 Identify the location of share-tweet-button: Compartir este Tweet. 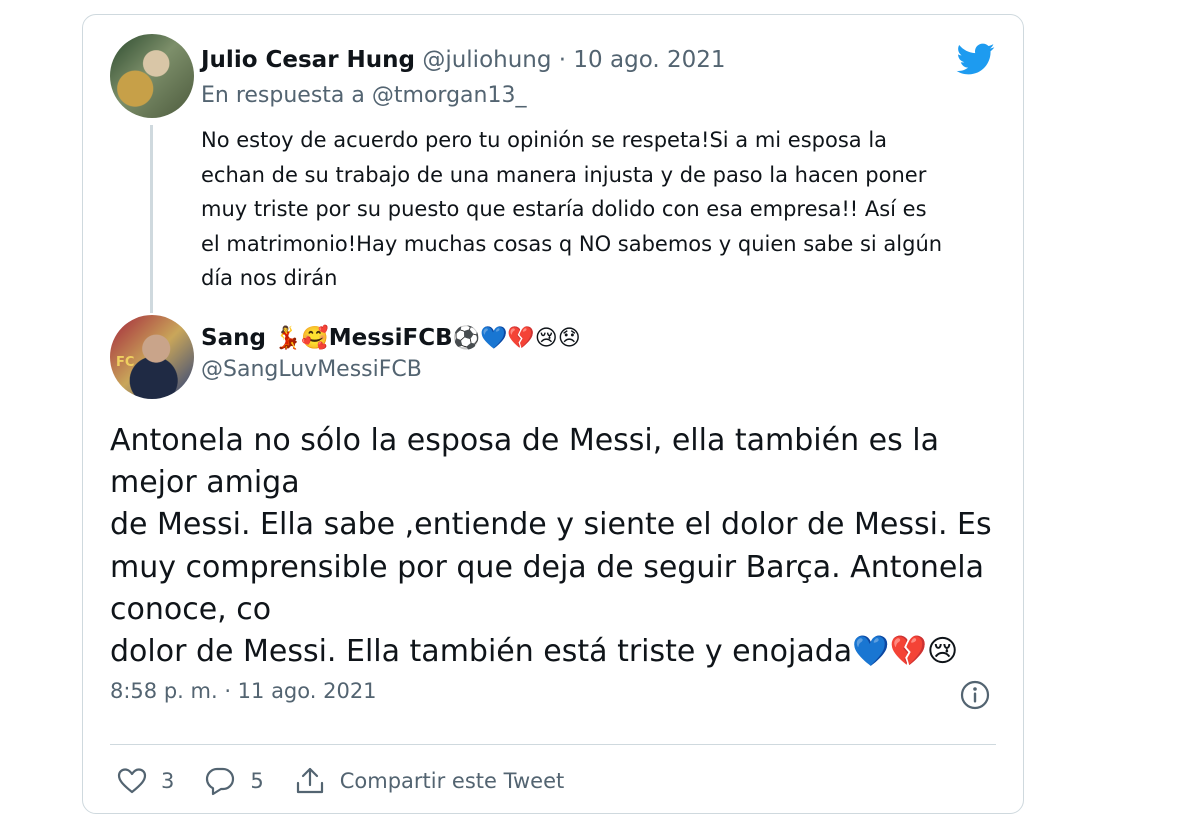
(429, 781).